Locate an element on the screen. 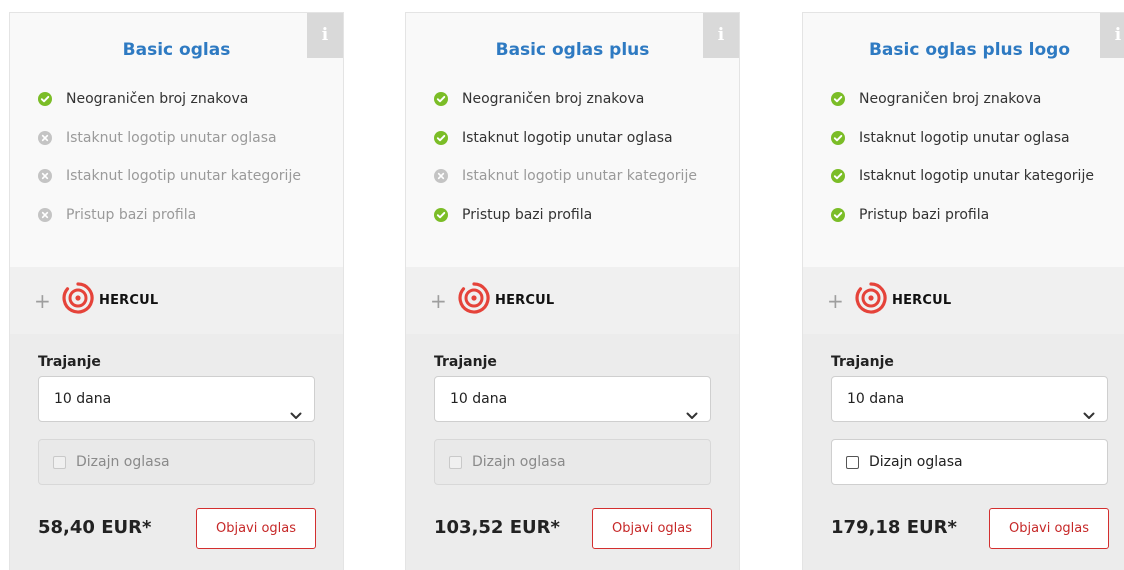 The height and width of the screenshot is (570, 1124). plan-title: Basic oglas plus is located at coordinates (572, 50).